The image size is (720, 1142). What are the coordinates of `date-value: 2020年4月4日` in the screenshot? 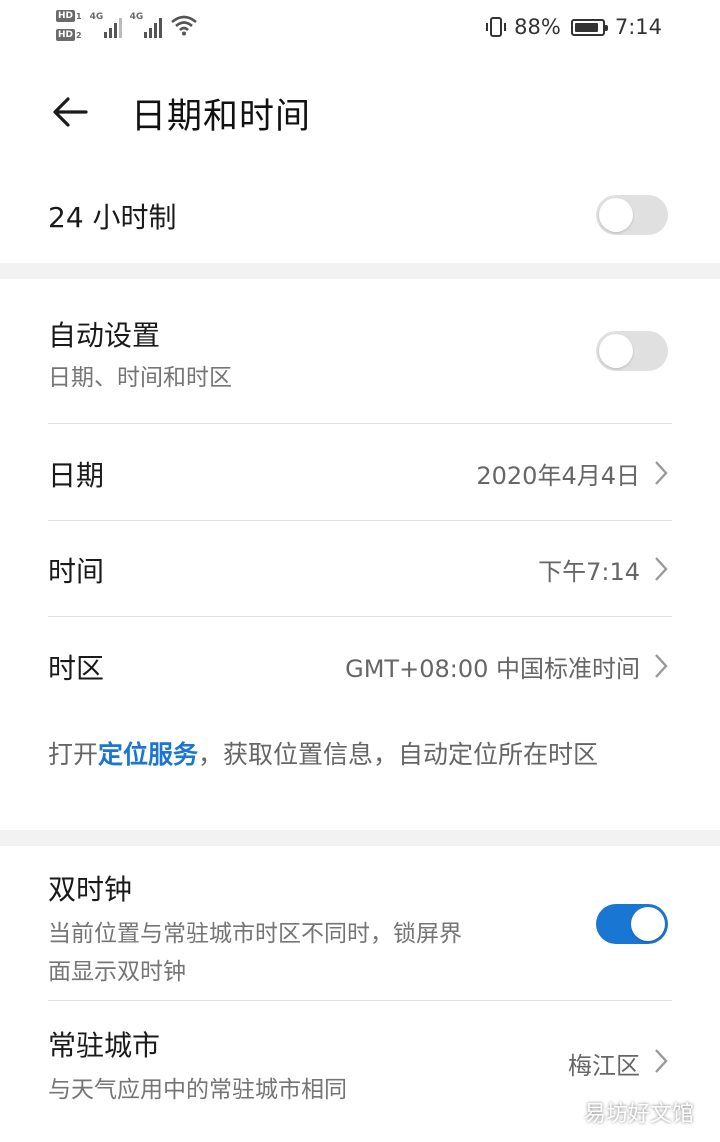 It's located at (558, 476).